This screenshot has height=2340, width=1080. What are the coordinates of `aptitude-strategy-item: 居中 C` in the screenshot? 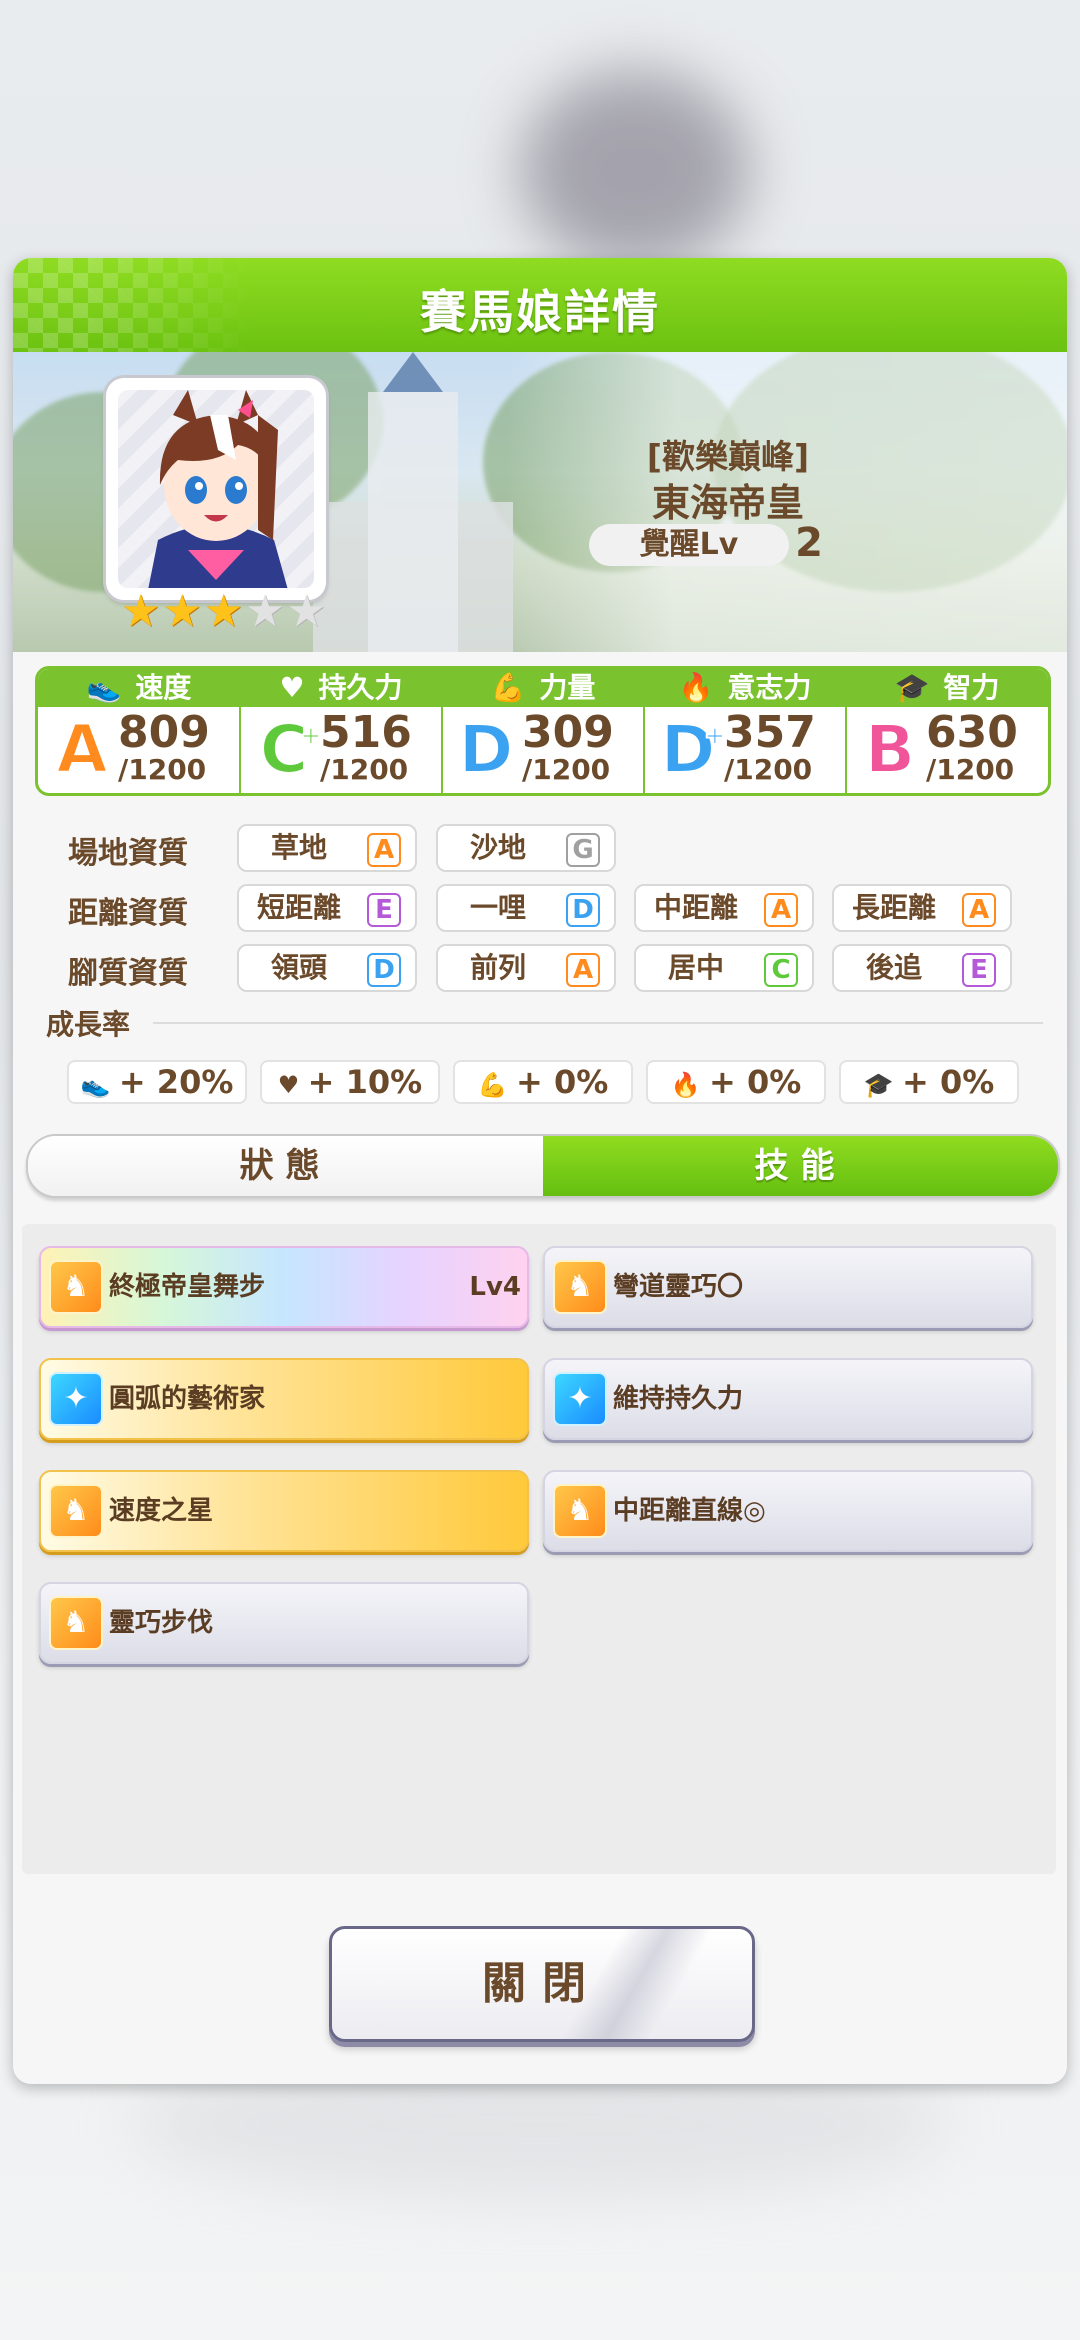 It's located at (724, 968).